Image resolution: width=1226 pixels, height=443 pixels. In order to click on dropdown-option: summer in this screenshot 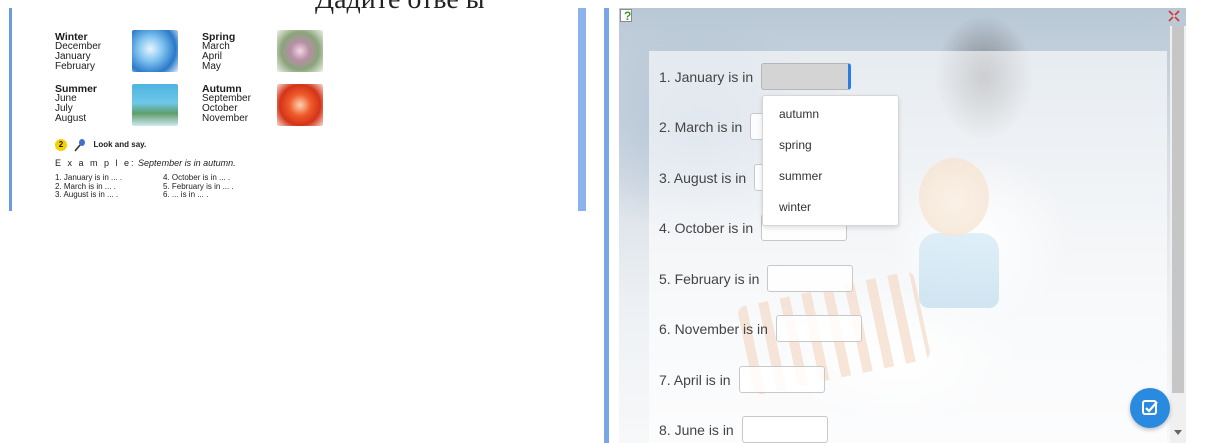, I will do `click(830, 183)`.